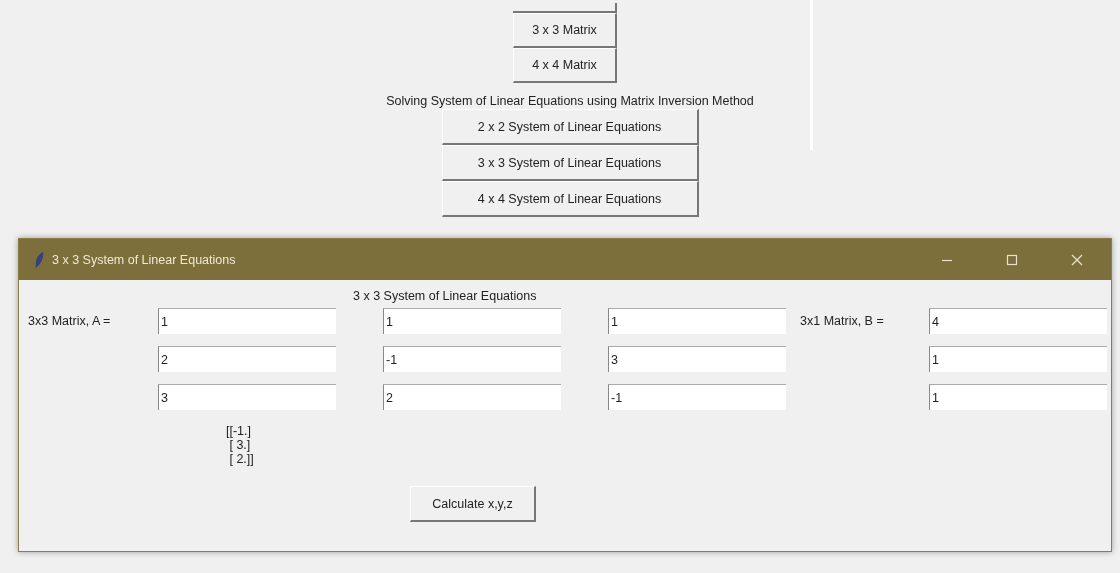 The image size is (1120, 573). I want to click on system-button: 3 x 3 System of Linear Equations, so click(570, 163).